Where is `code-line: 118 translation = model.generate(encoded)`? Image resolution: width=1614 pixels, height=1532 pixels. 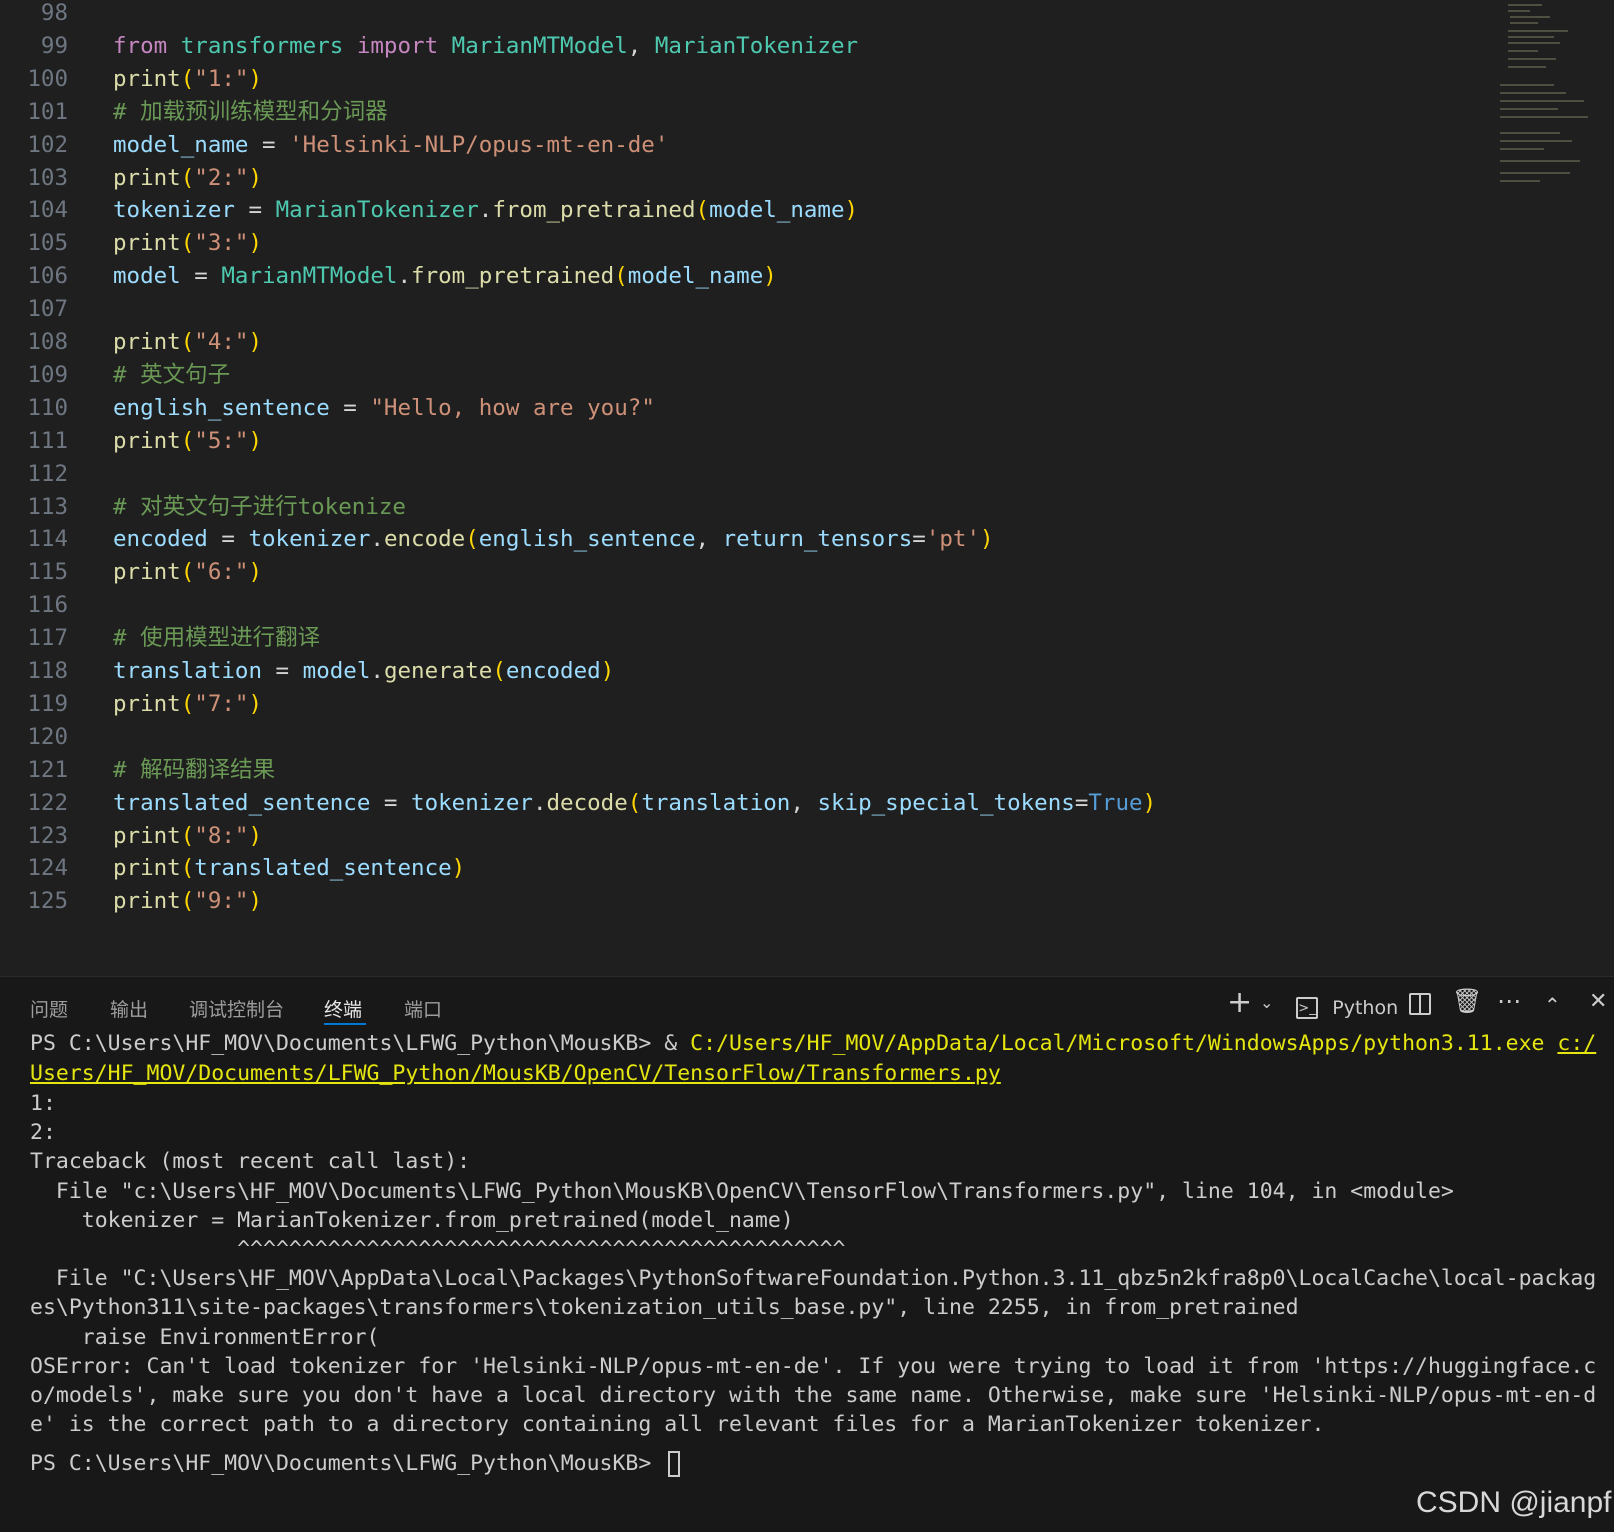 code-line: 118 translation = model.generate(encoded) is located at coordinates (740, 671).